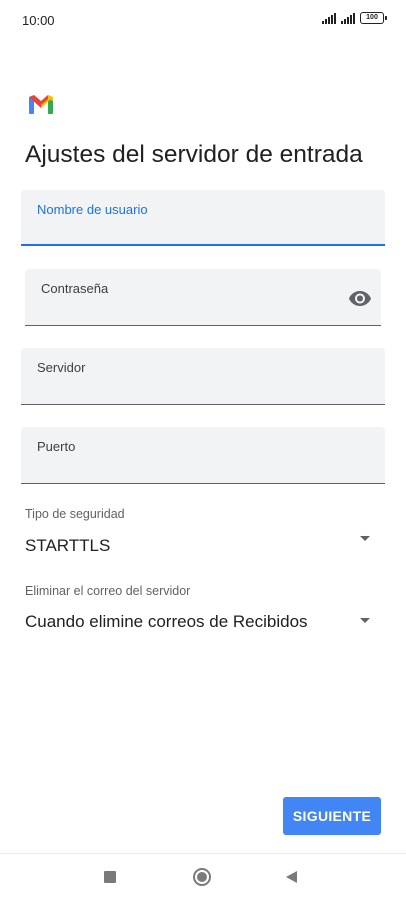 The width and height of the screenshot is (406, 902). What do you see at coordinates (56, 446) in the screenshot?
I see `port-label: Puerto` at bounding box center [56, 446].